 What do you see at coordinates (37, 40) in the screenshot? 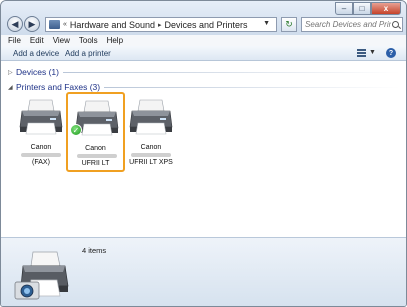
I see `menu-edit: Edit` at bounding box center [37, 40].